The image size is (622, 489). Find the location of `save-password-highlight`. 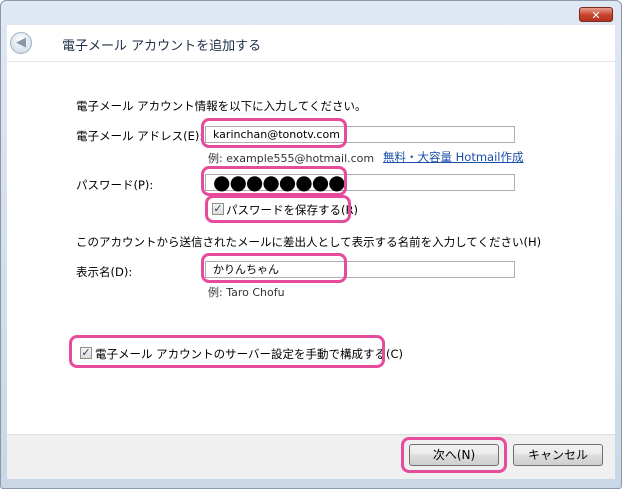

save-password-highlight is located at coordinates (278, 209).